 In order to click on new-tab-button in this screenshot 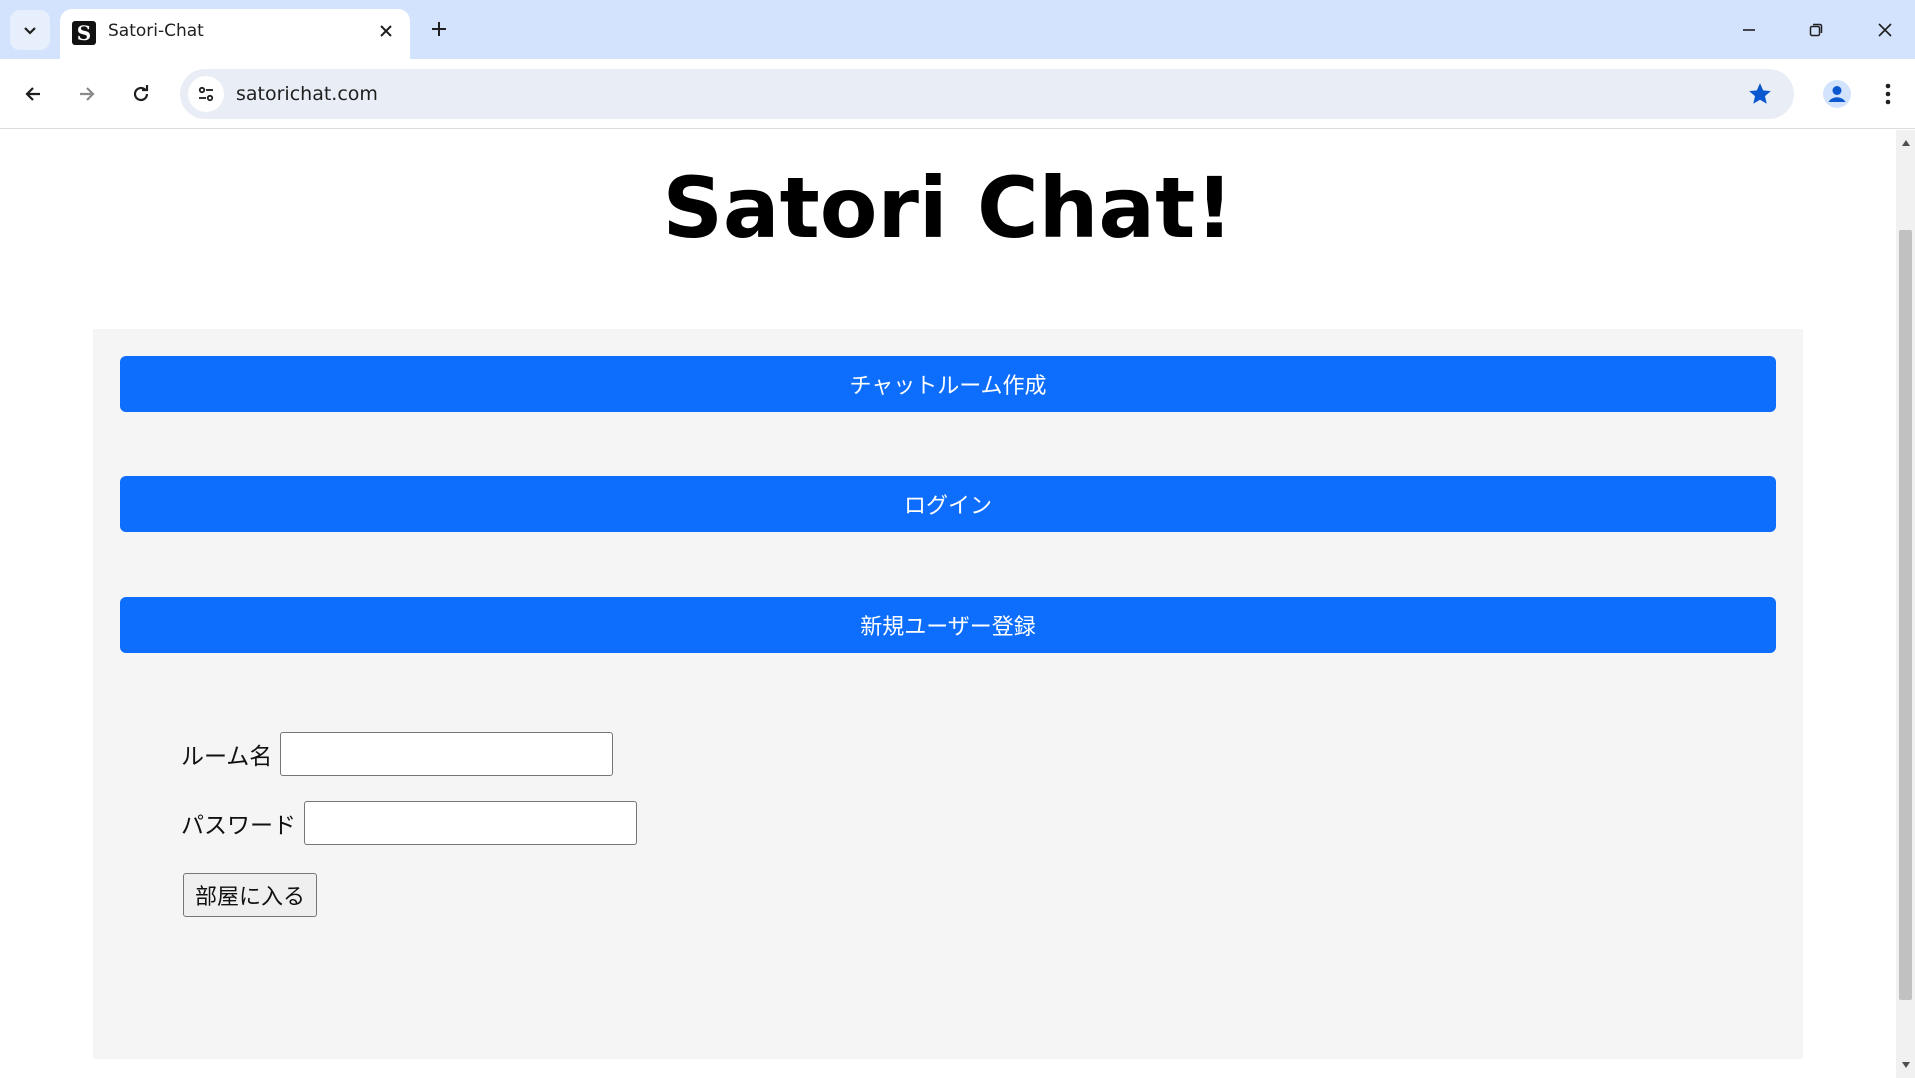, I will do `click(439, 29)`.